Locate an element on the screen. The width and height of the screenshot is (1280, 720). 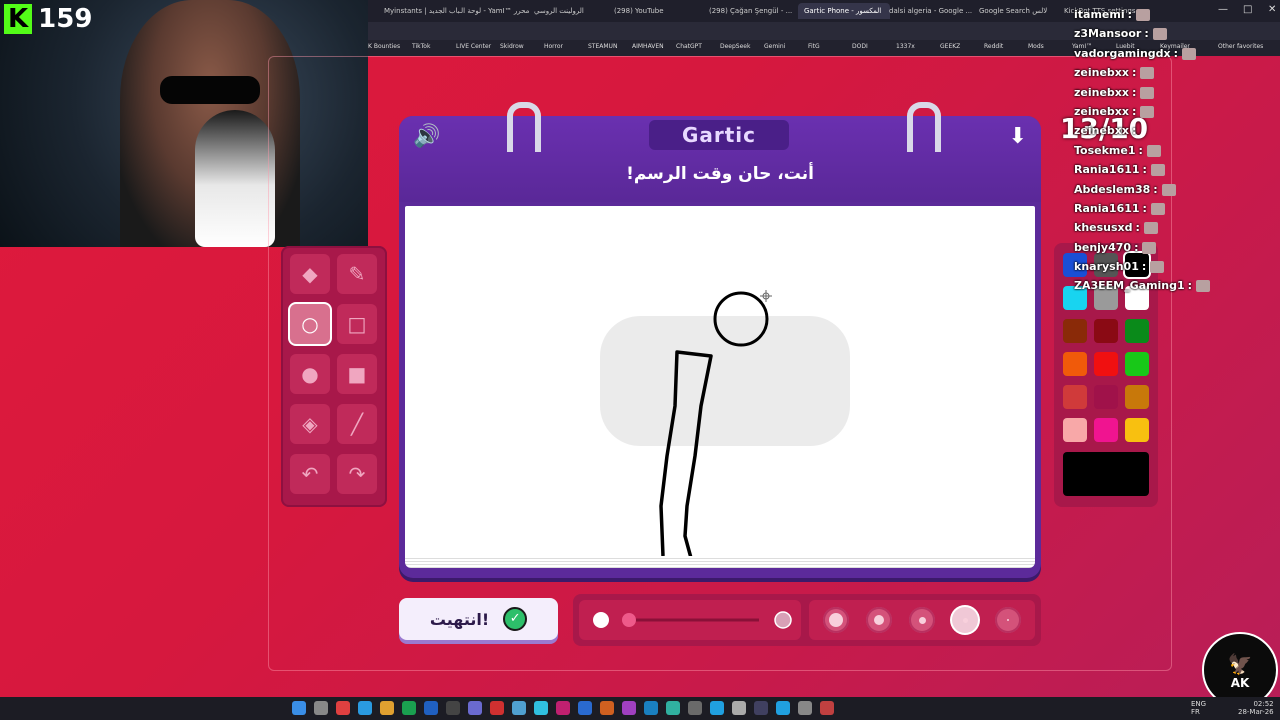
bookmark-item: DODI is located at coordinates (860, 46).